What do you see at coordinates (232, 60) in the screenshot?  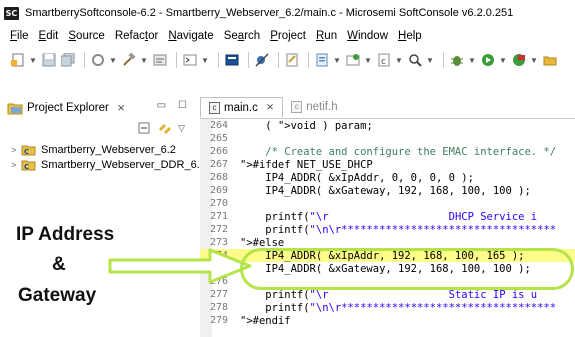 I see `terminal-icon` at bounding box center [232, 60].